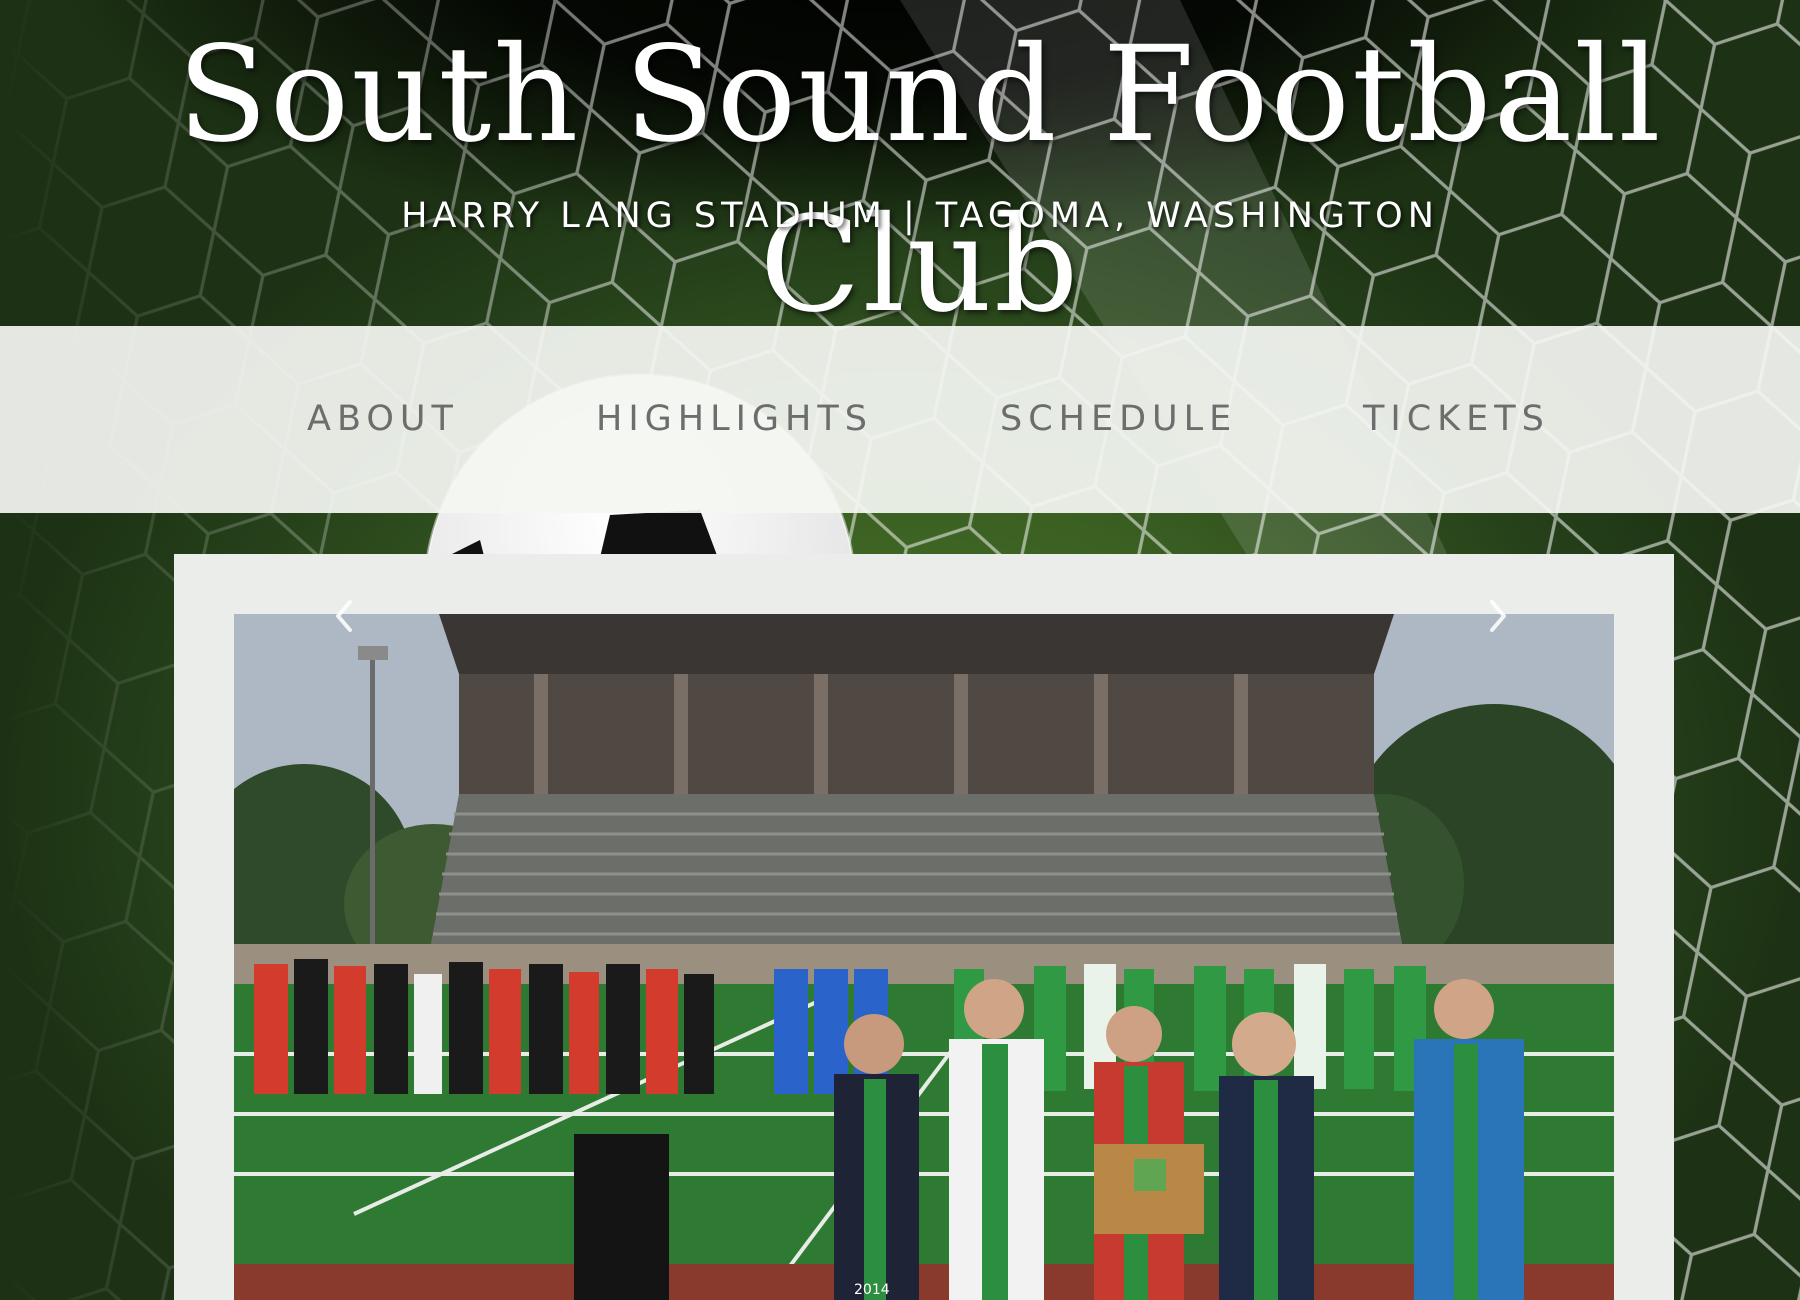 The width and height of the screenshot is (1800, 1300). Describe the element at coordinates (872, 1290) in the screenshot. I see `scarf-year-label: 2014` at that location.